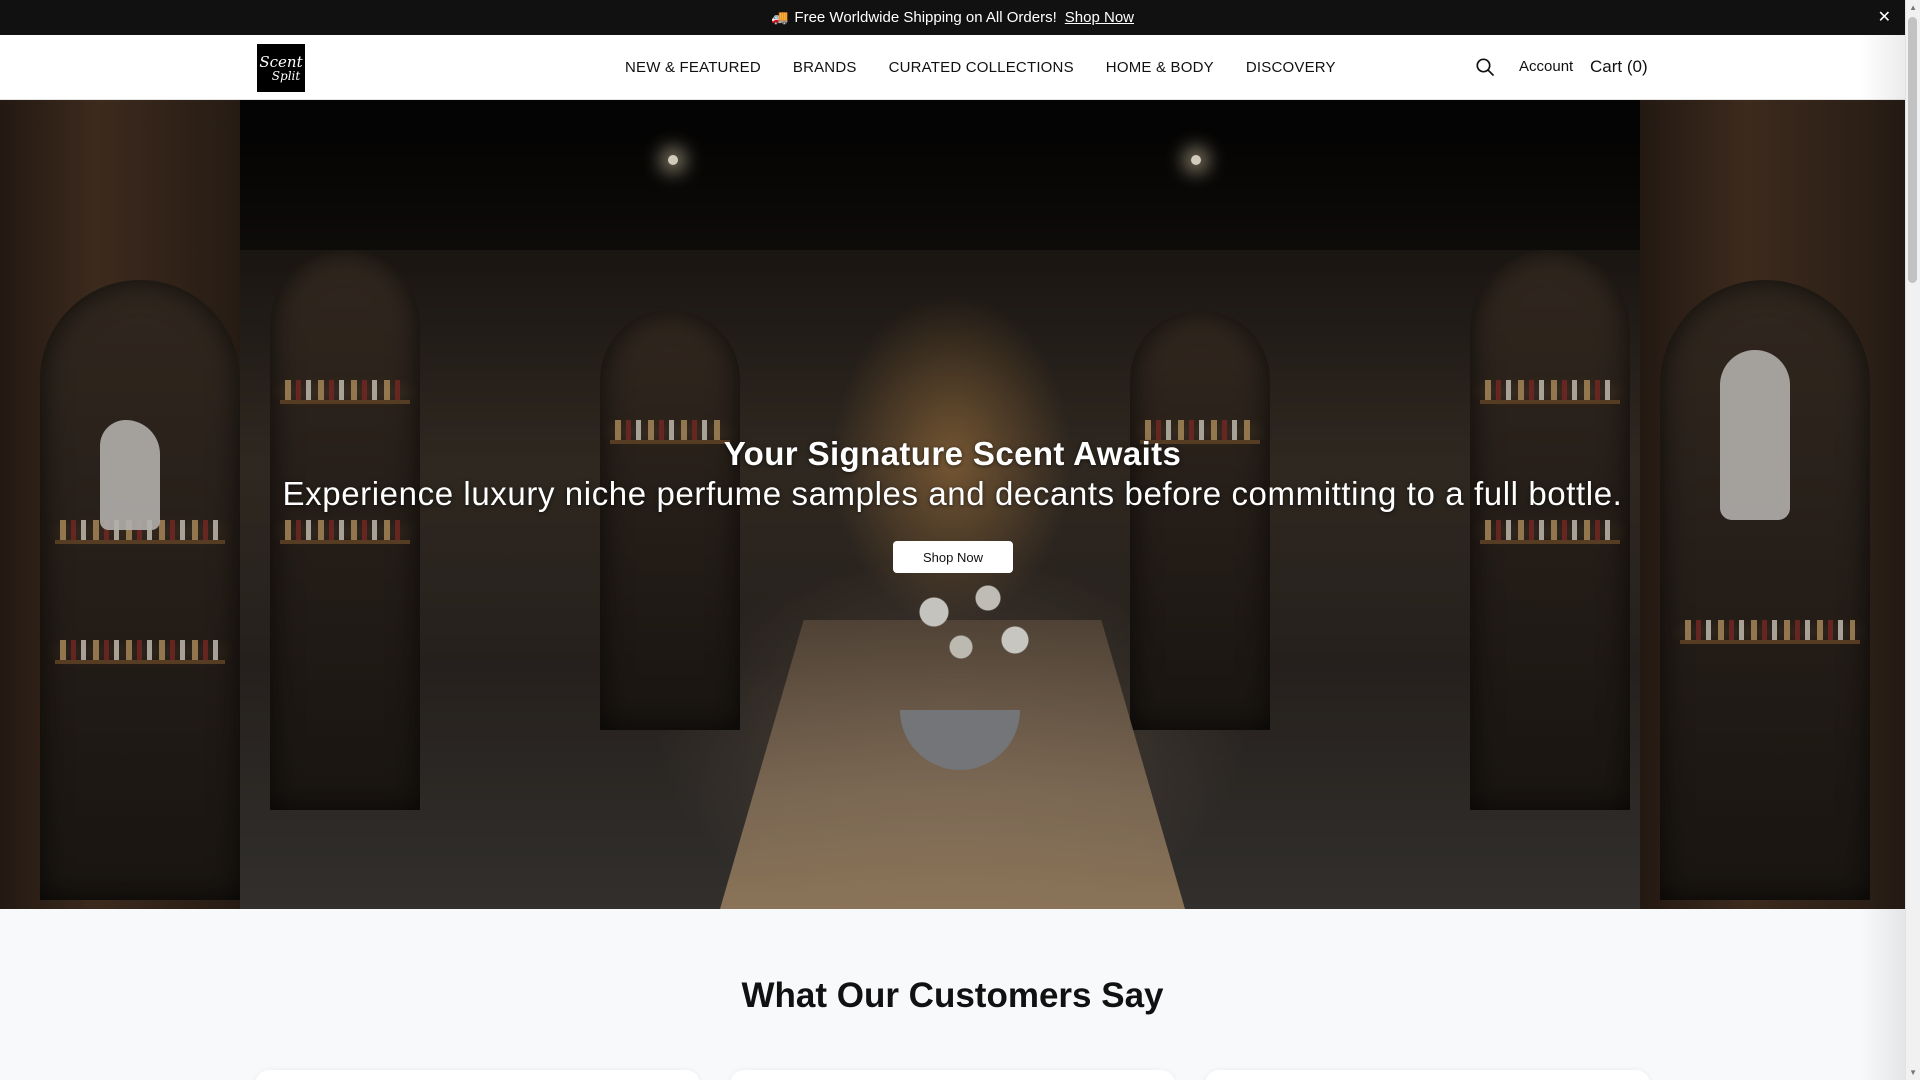 The image size is (1920, 1080). Describe the element at coordinates (1912, 540) in the screenshot. I see `scrollbar: ▲ ▼` at that location.